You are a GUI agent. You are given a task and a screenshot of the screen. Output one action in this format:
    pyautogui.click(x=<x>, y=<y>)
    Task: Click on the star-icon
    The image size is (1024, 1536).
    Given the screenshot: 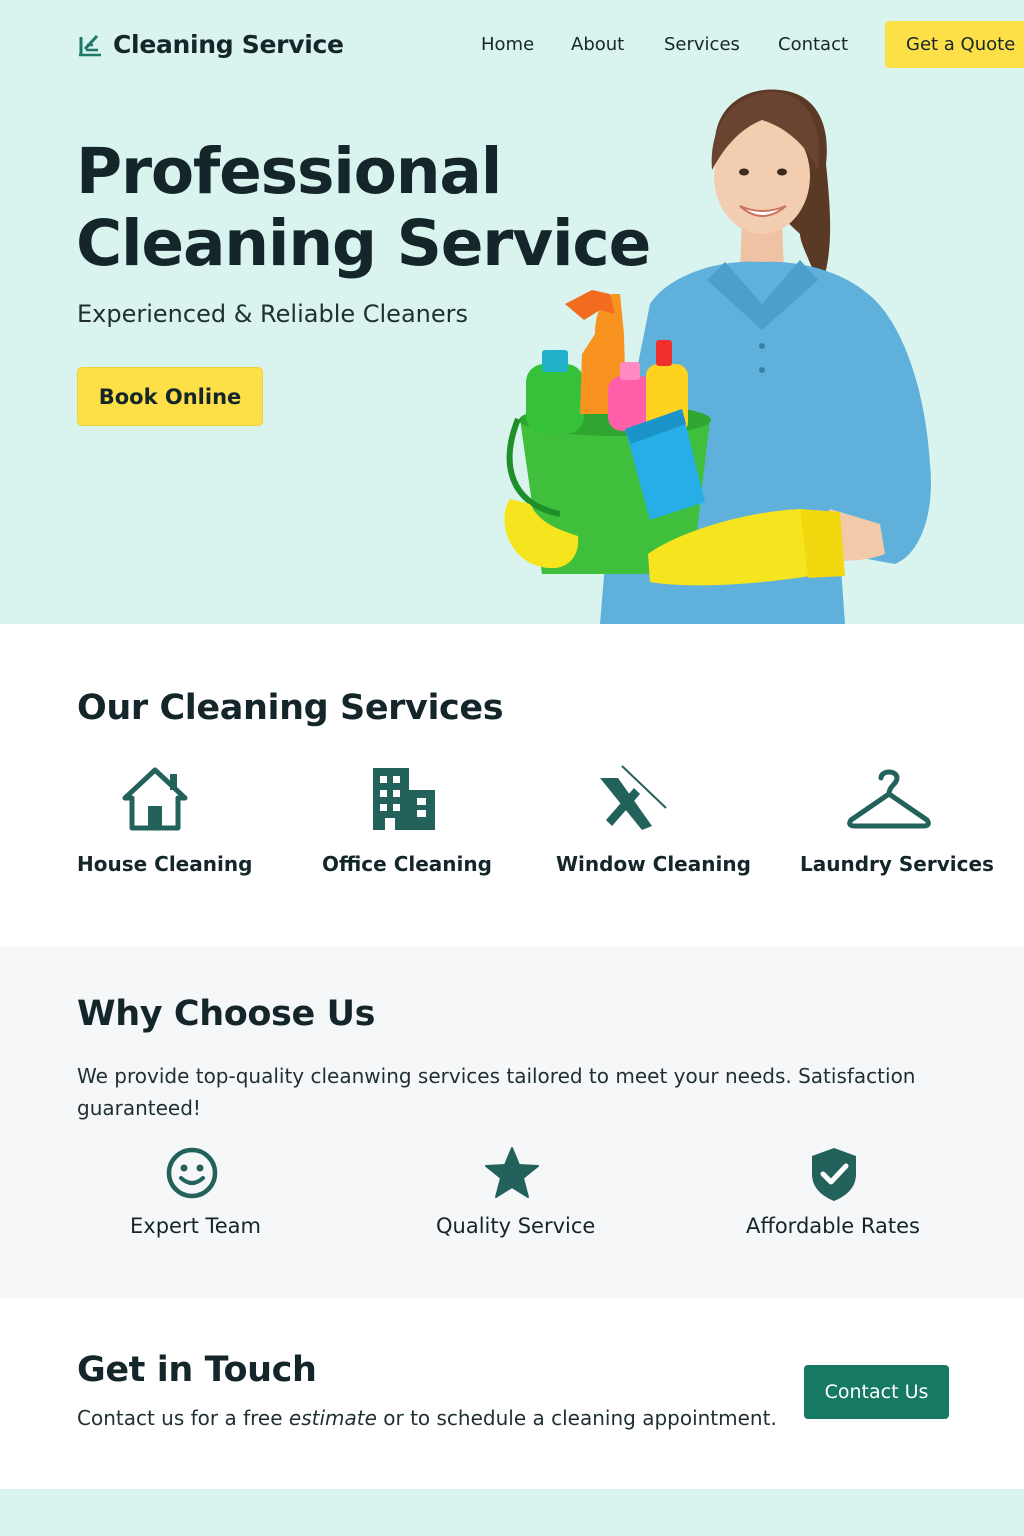 What is the action you would take?
    pyautogui.click(x=512, y=1172)
    